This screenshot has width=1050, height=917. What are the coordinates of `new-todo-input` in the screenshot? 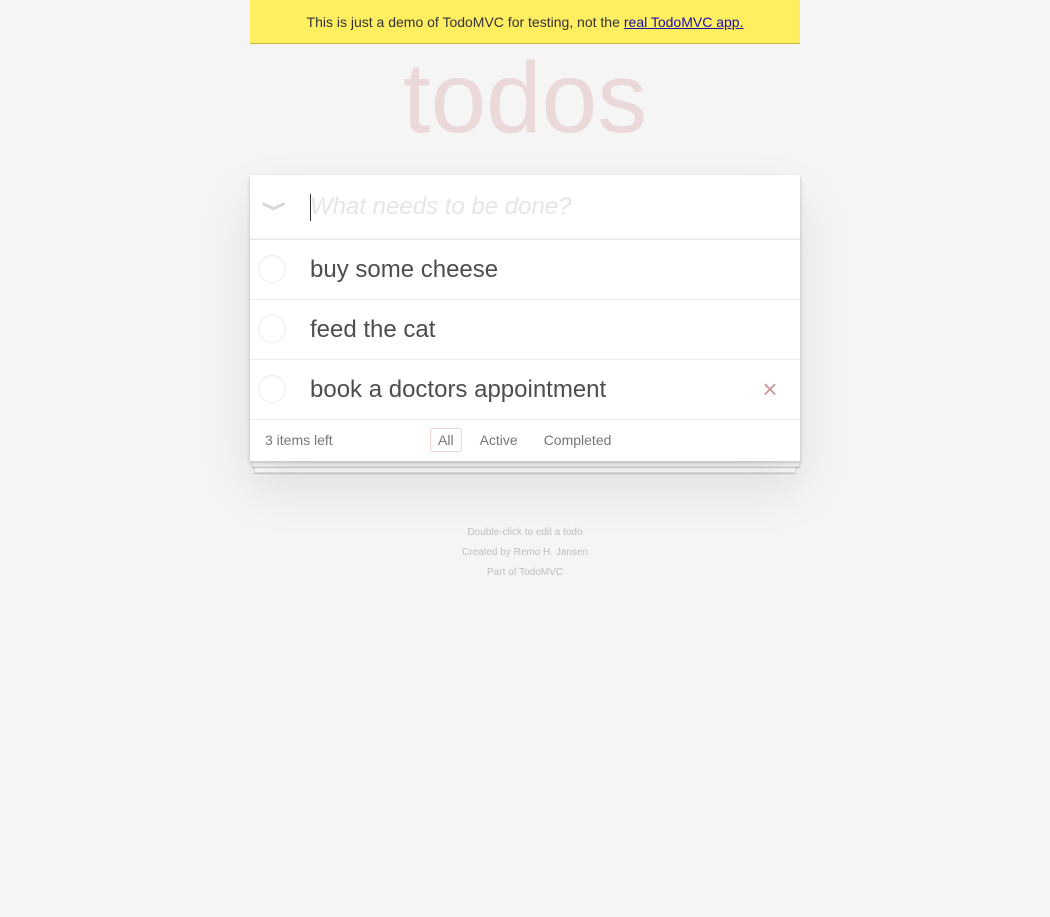 It's located at (545, 207).